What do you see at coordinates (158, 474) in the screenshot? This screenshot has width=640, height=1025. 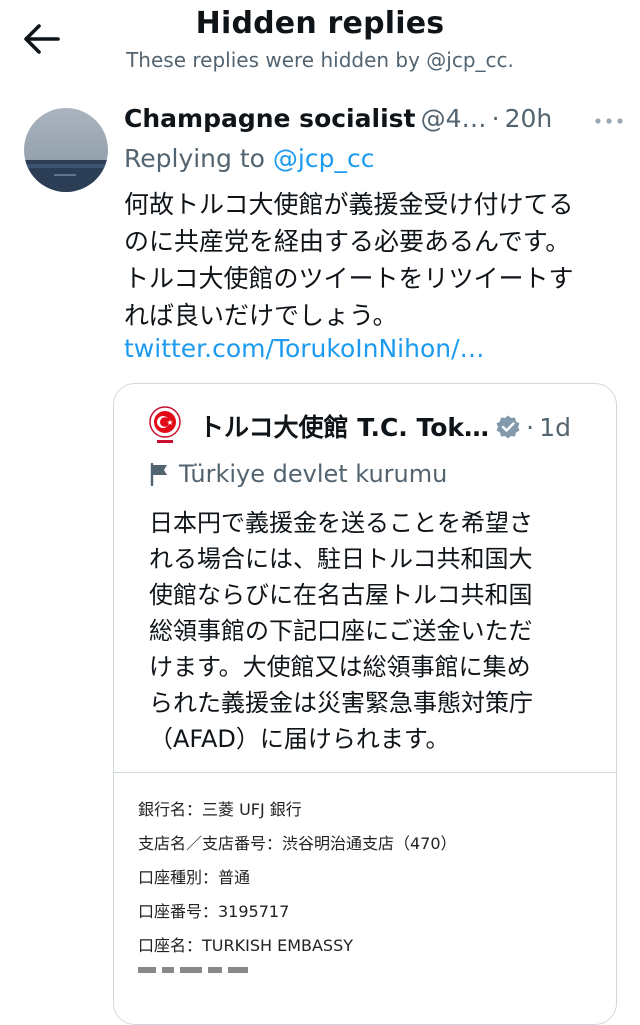 I see `flag-icon` at bounding box center [158, 474].